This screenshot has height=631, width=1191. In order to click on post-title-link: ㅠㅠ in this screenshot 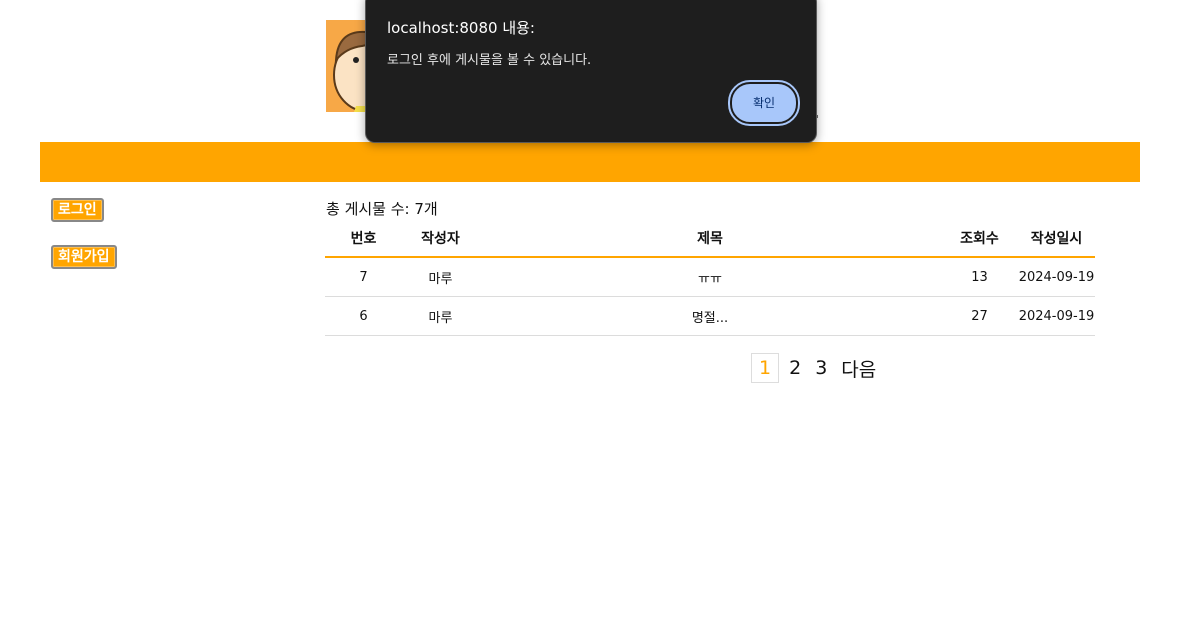, I will do `click(710, 277)`.